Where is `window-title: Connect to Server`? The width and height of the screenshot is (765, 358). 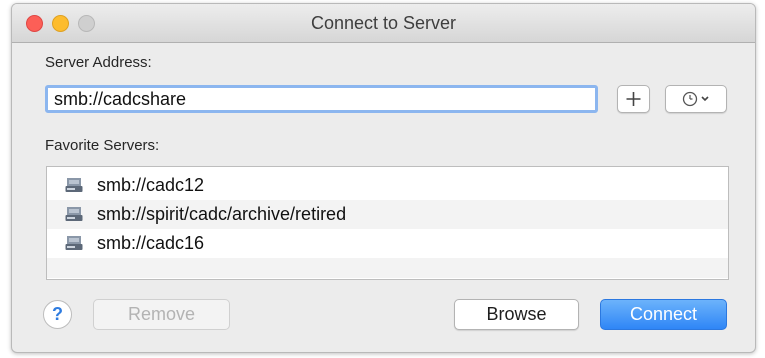 window-title: Connect to Server is located at coordinates (383, 23).